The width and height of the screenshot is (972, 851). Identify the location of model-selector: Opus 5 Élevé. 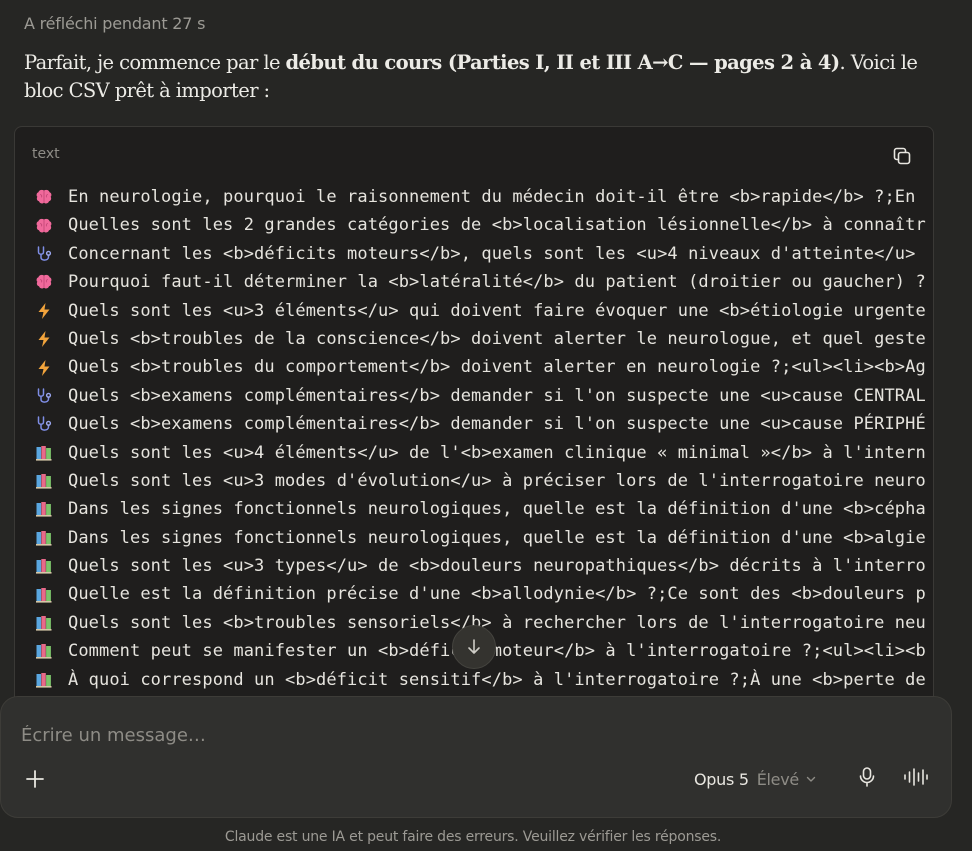
(755, 779).